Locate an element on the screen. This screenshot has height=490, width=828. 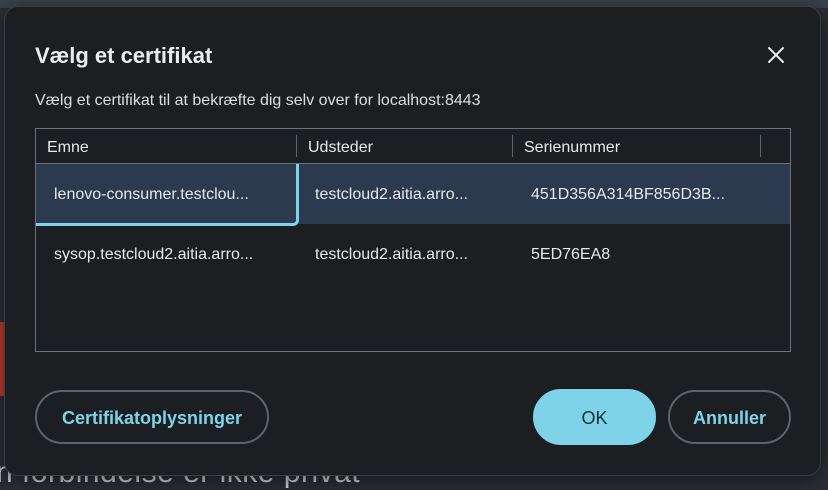
dialog-title: Vælg et certifikat is located at coordinates (124, 55).